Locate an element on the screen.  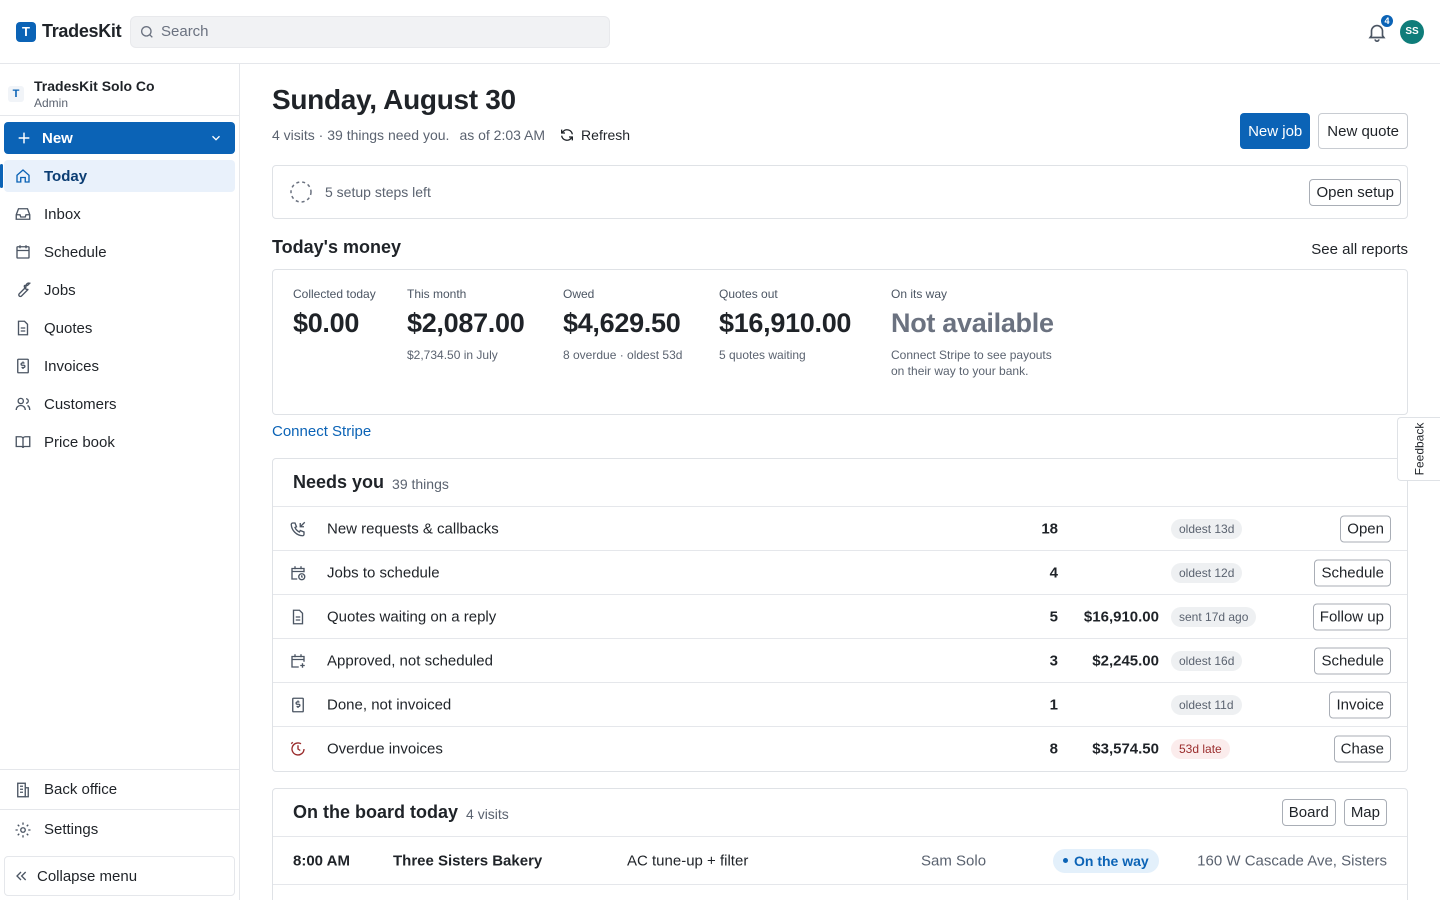
avatar: SS is located at coordinates (1412, 31).